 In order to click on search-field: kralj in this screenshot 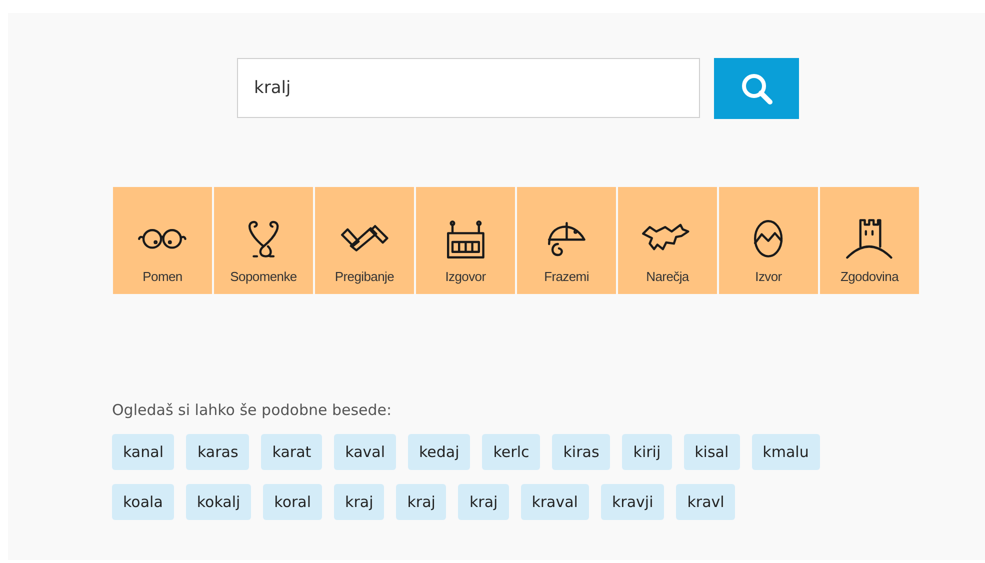, I will do `click(468, 88)`.